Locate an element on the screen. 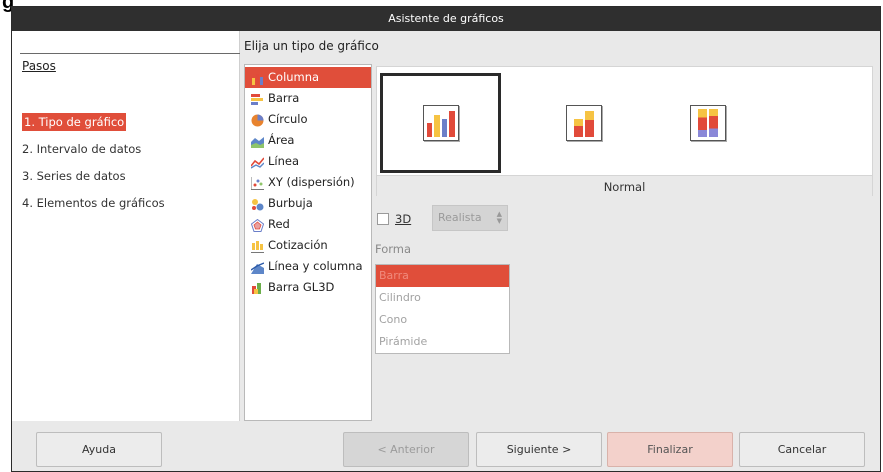  cancel-button: Cancelar is located at coordinates (802, 449).